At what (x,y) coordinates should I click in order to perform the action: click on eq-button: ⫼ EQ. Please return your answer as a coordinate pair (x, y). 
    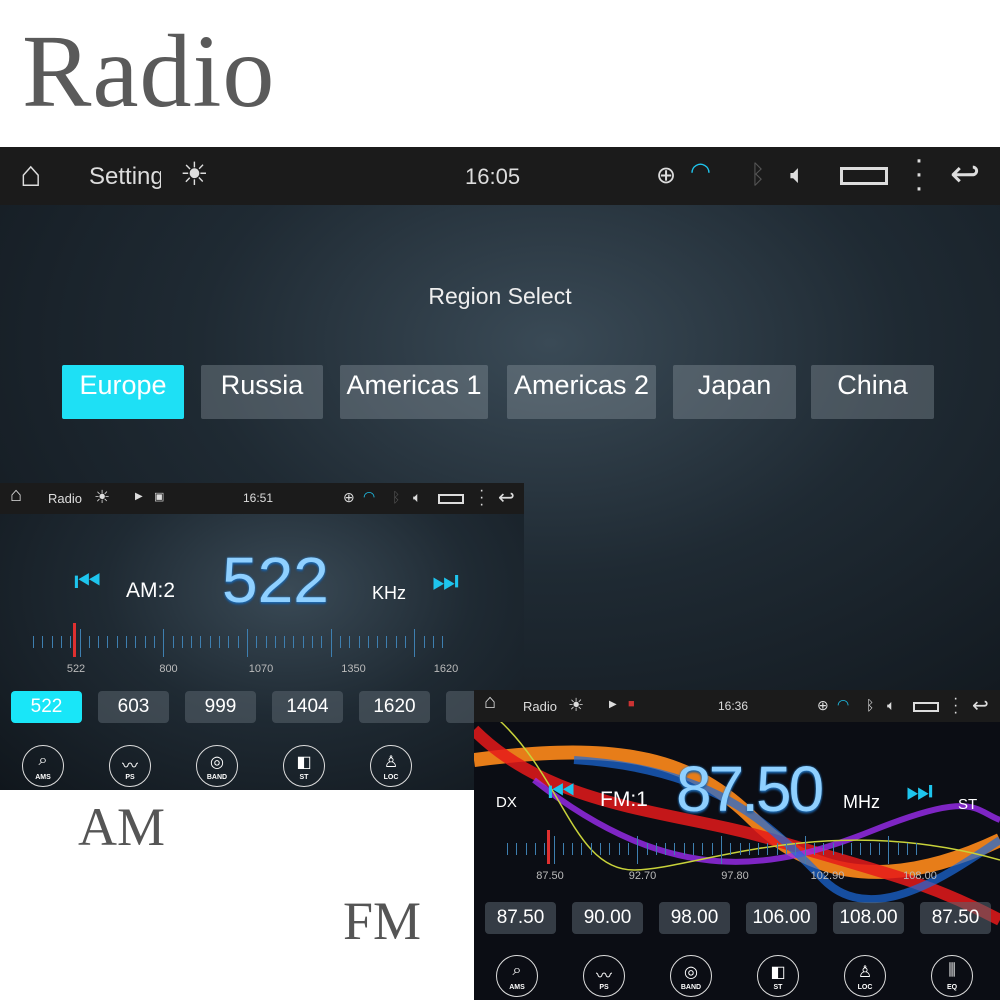
    Looking at the image, I should click on (952, 976).